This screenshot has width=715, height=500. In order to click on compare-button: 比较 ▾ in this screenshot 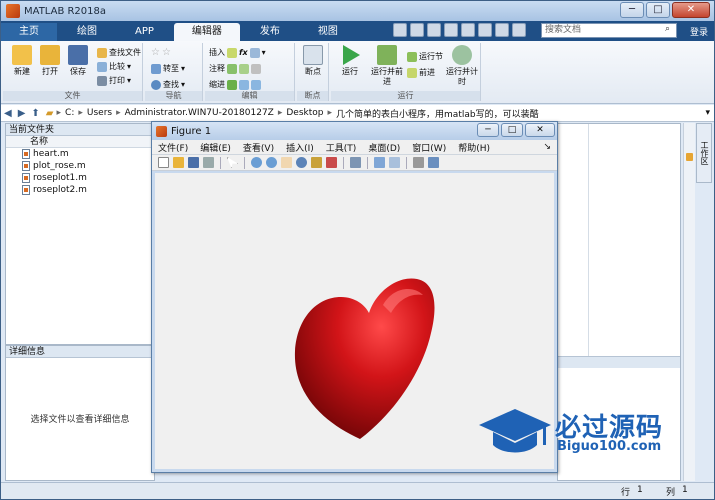, I will do `click(114, 67)`.